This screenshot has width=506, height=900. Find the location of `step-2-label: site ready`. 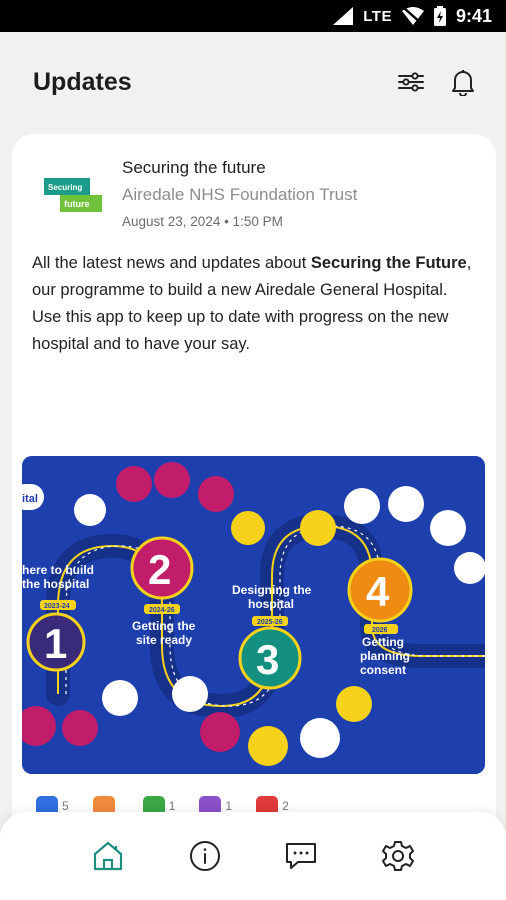

step-2-label: site ready is located at coordinates (164, 640).